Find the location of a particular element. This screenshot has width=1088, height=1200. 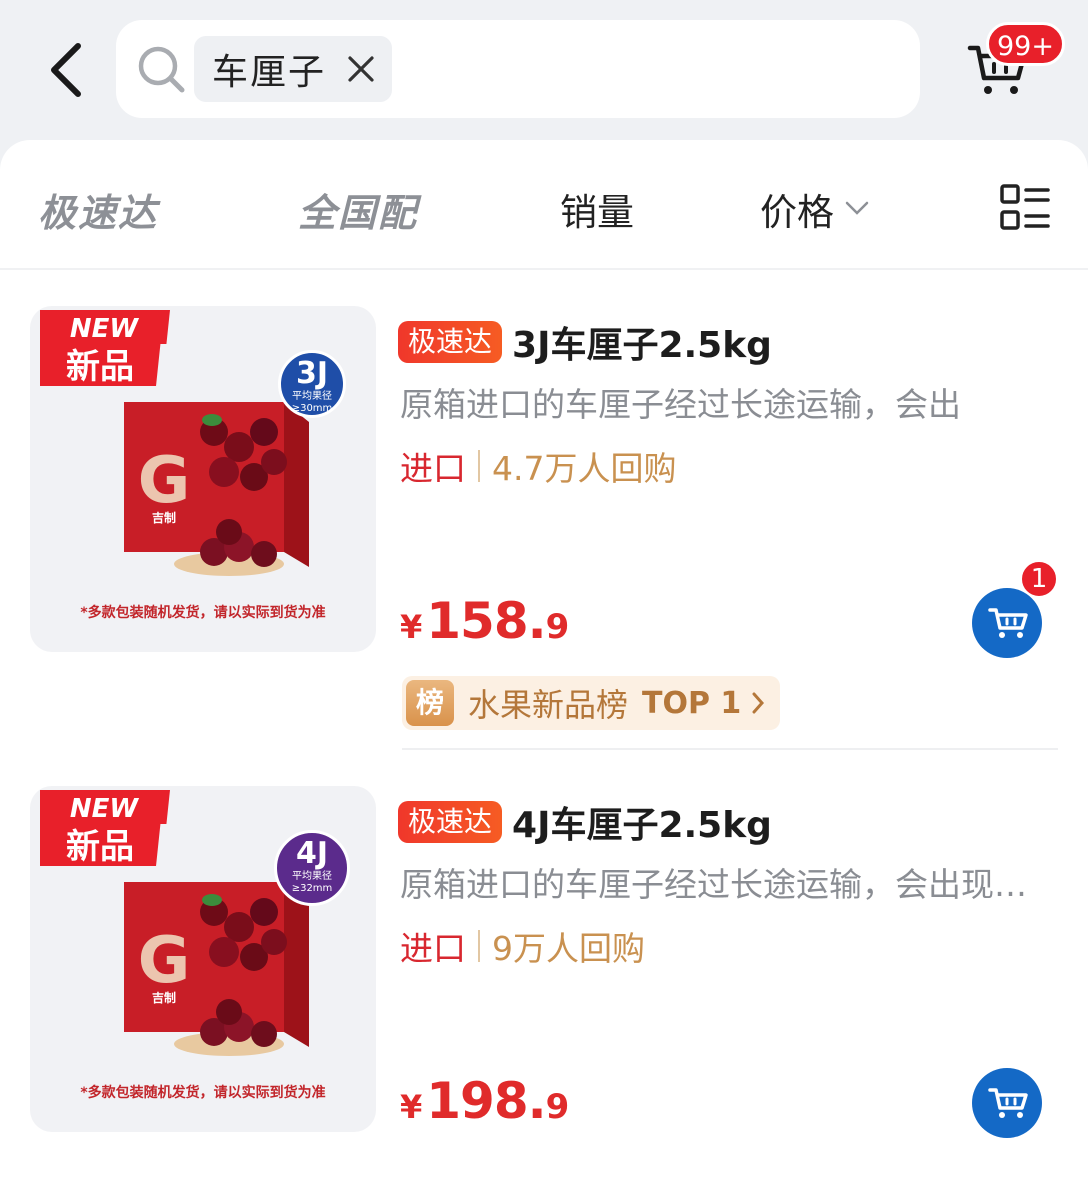

back-button is located at coordinates (70, 70).